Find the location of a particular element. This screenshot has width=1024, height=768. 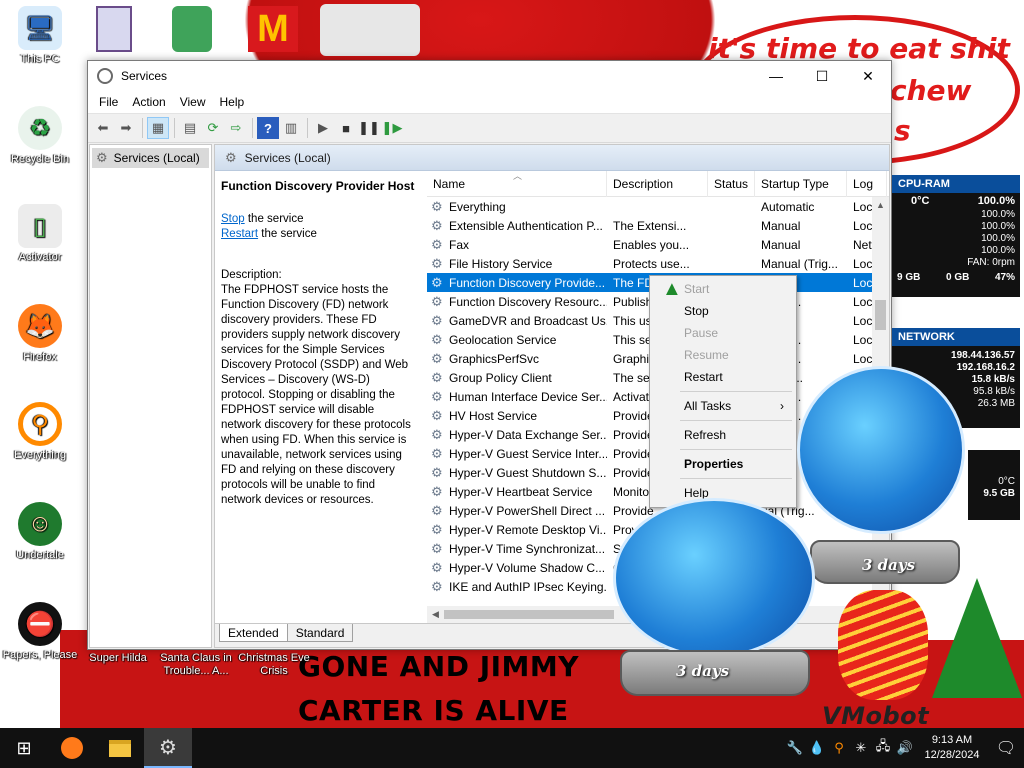

table-row: ⚙ Everything Automatic Loc is located at coordinates (658, 206).